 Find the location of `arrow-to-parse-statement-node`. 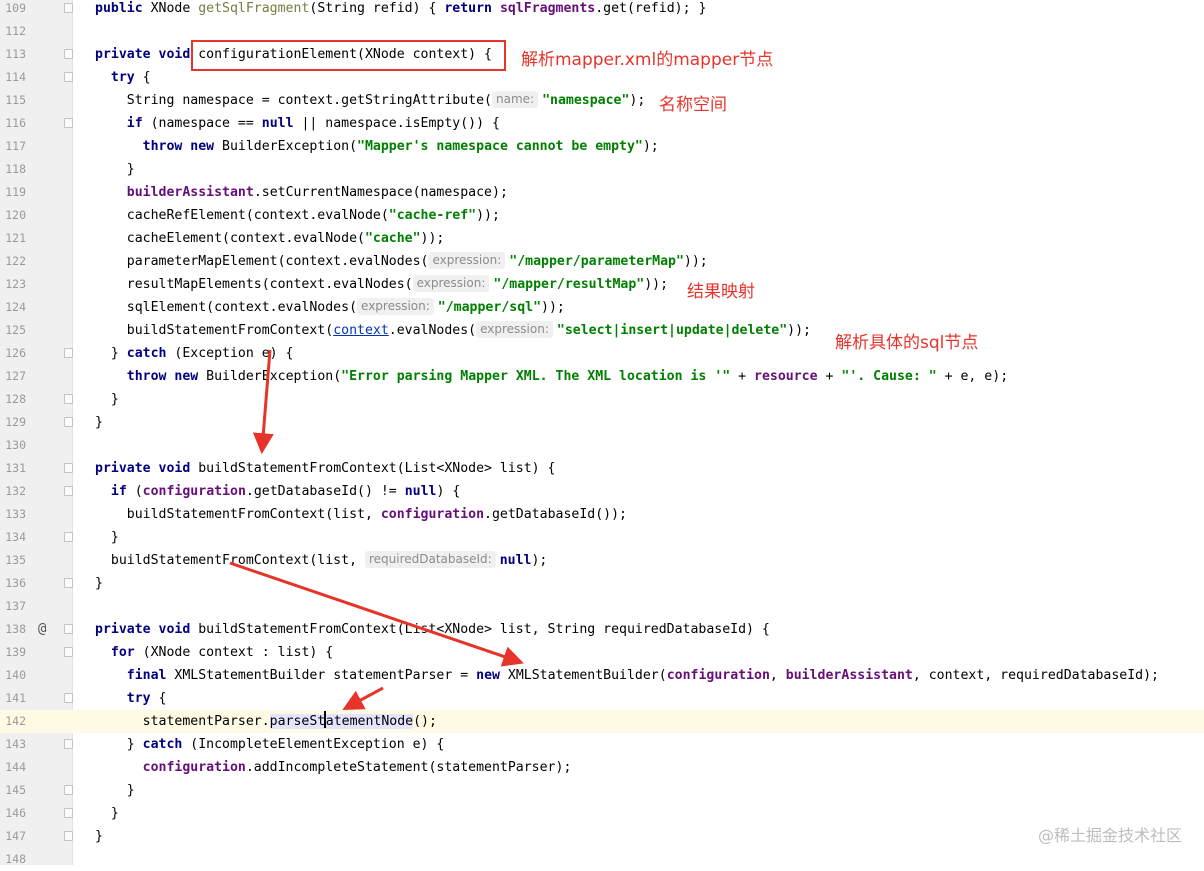

arrow-to-parse-statement-node is located at coordinates (363, 698).